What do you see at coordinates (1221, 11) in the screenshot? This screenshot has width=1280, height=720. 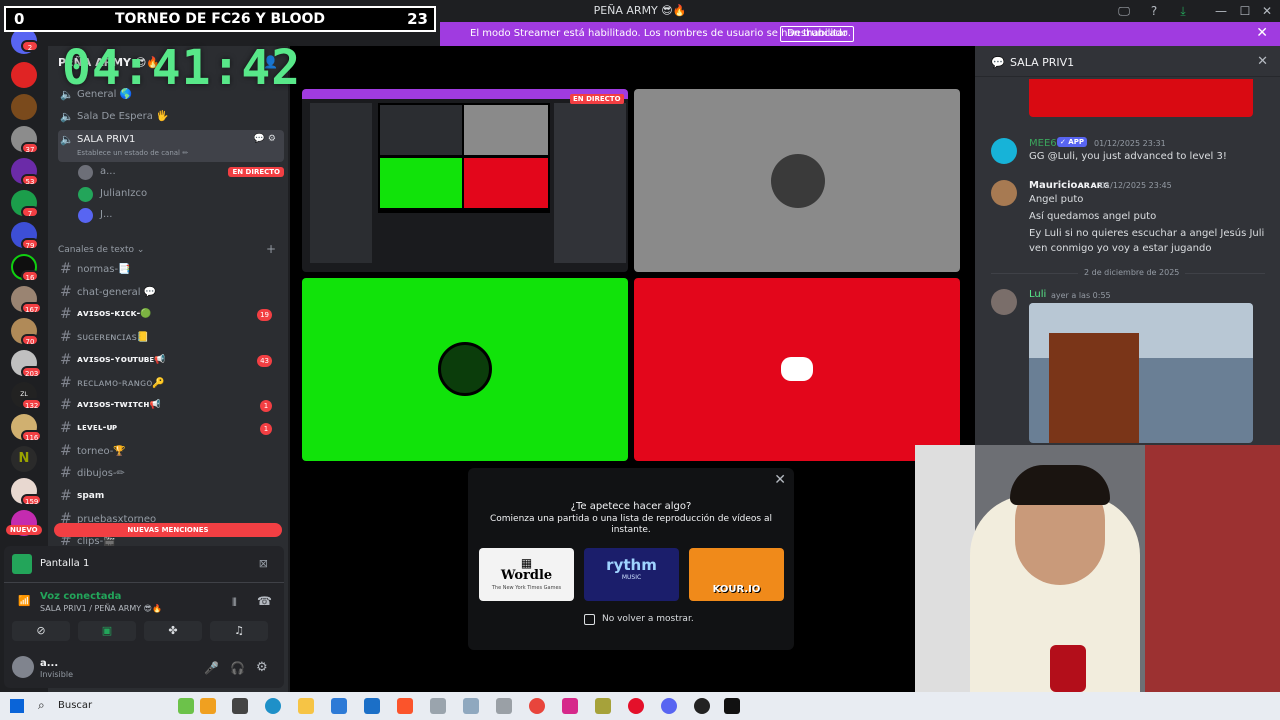 I see `minimize-button: —` at bounding box center [1221, 11].